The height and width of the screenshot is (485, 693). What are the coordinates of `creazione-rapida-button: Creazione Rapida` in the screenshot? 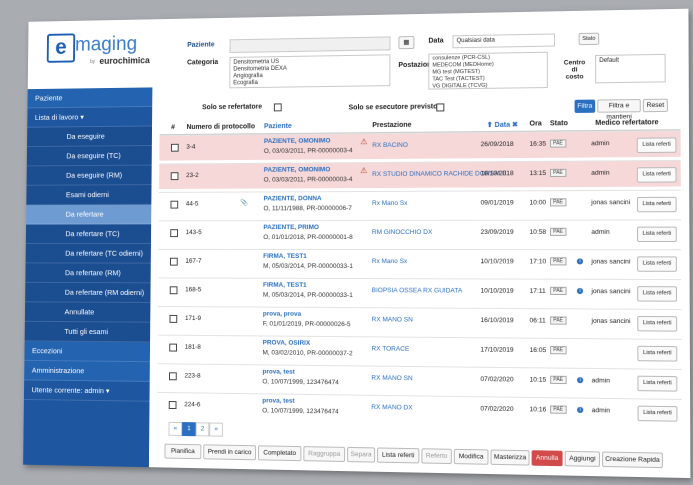 It's located at (632, 460).